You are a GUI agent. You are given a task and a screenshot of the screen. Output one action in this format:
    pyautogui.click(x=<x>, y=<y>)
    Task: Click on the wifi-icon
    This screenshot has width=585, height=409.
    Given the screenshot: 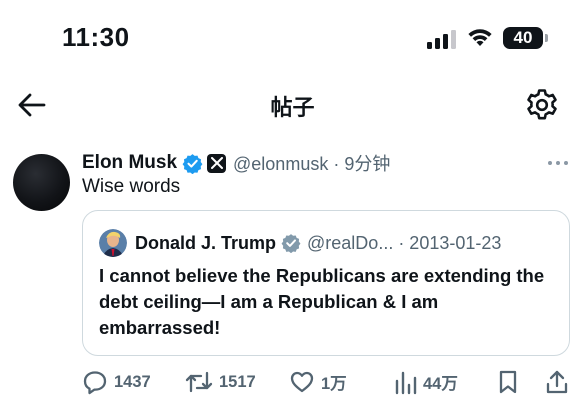 What is the action you would take?
    pyautogui.click(x=480, y=37)
    